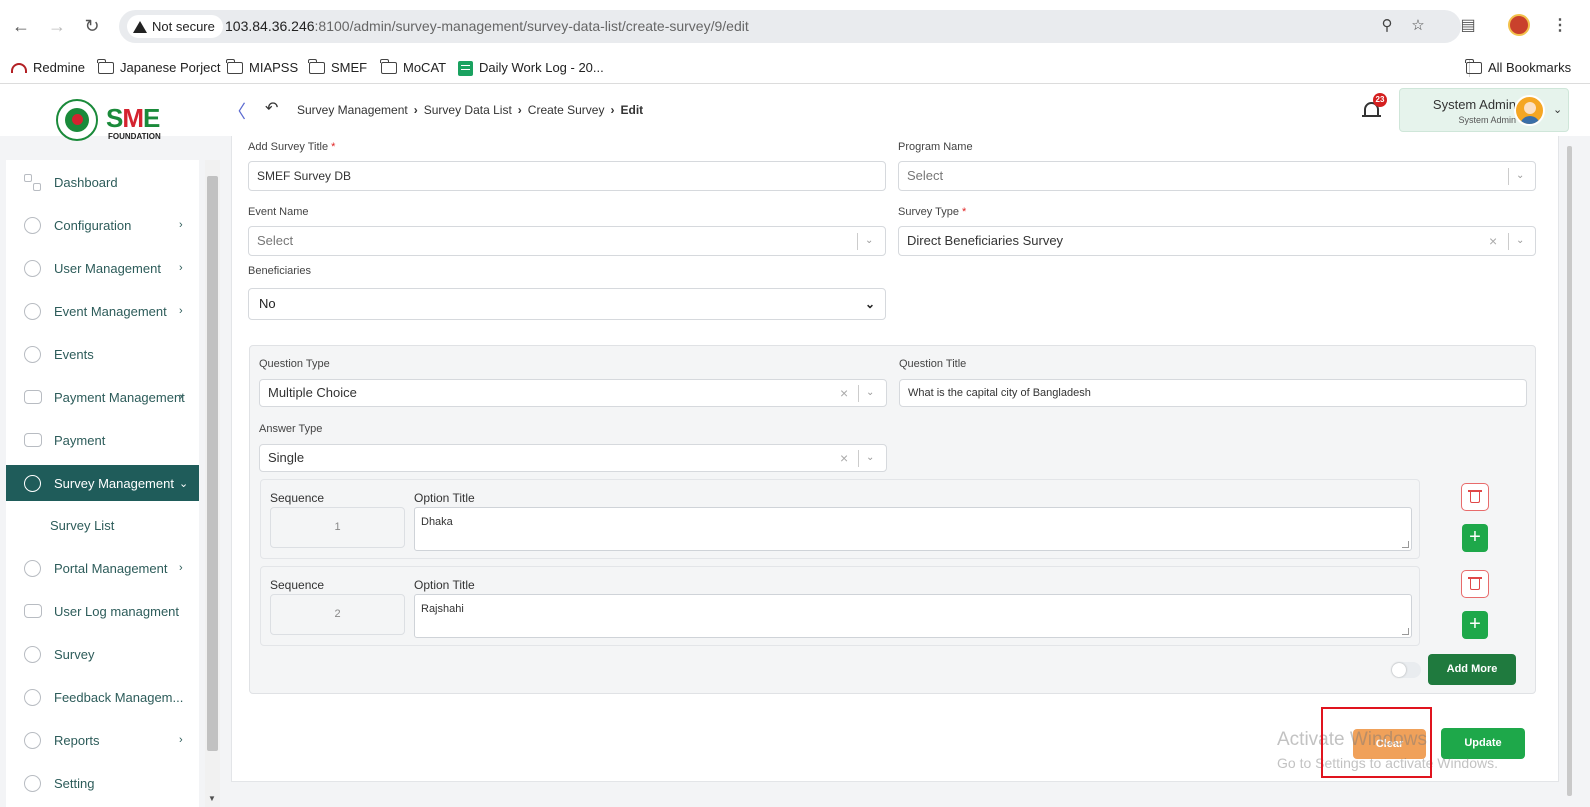 Image resolution: width=1590 pixels, height=807 pixels. What do you see at coordinates (1518, 68) in the screenshot?
I see `bookmark-all: All Bookmarks` at bounding box center [1518, 68].